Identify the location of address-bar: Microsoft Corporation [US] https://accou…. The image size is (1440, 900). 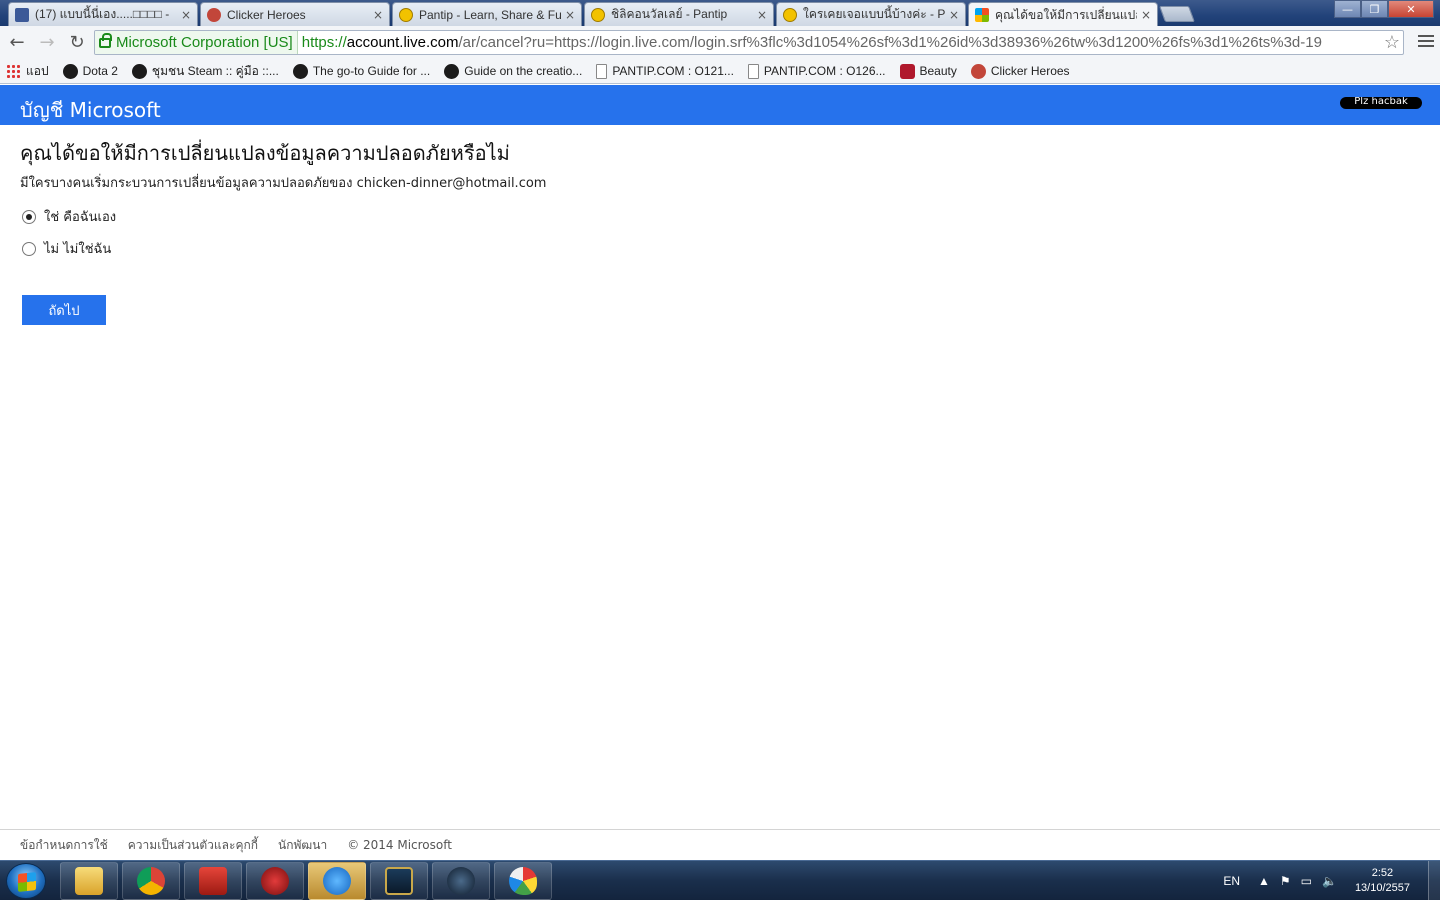
(749, 42).